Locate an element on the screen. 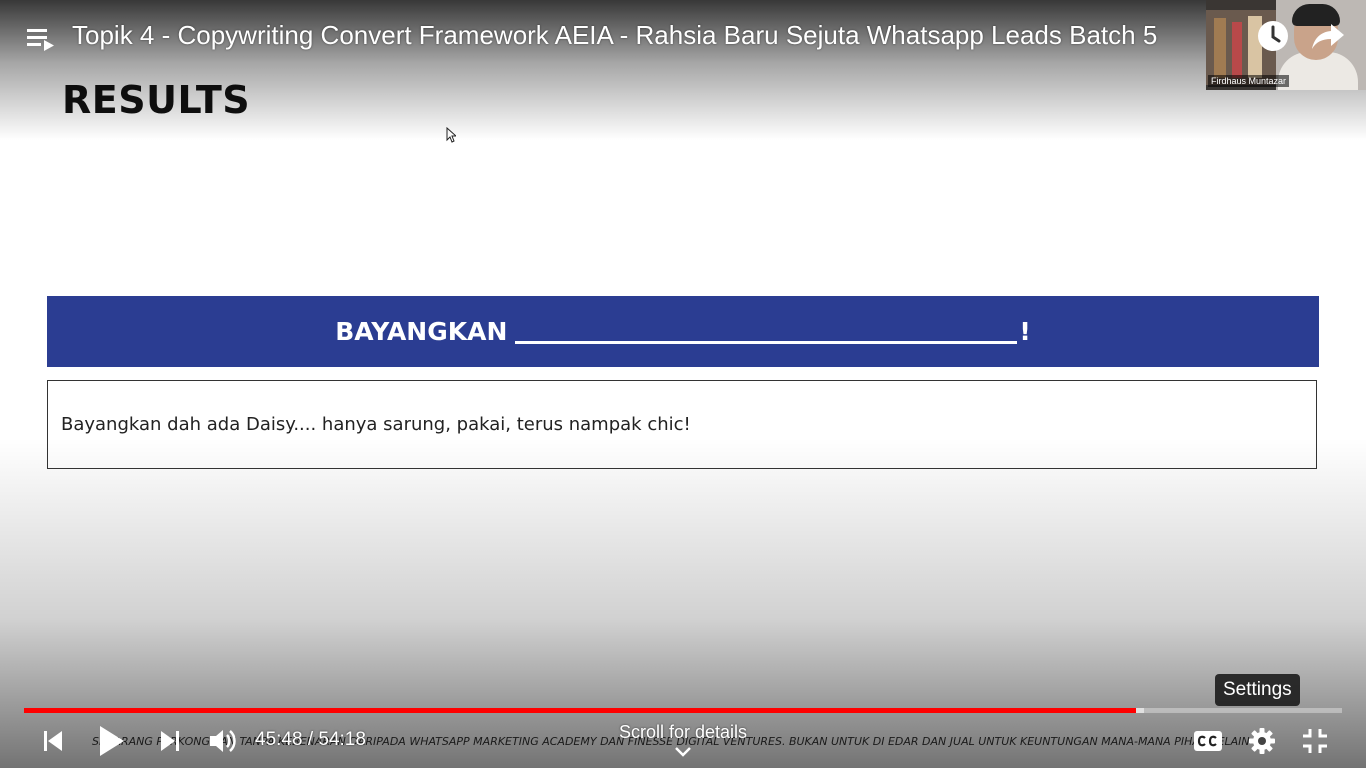 The image size is (1366, 768). webcam-name-label: Firdhaus Muntazar is located at coordinates (1249, 81).